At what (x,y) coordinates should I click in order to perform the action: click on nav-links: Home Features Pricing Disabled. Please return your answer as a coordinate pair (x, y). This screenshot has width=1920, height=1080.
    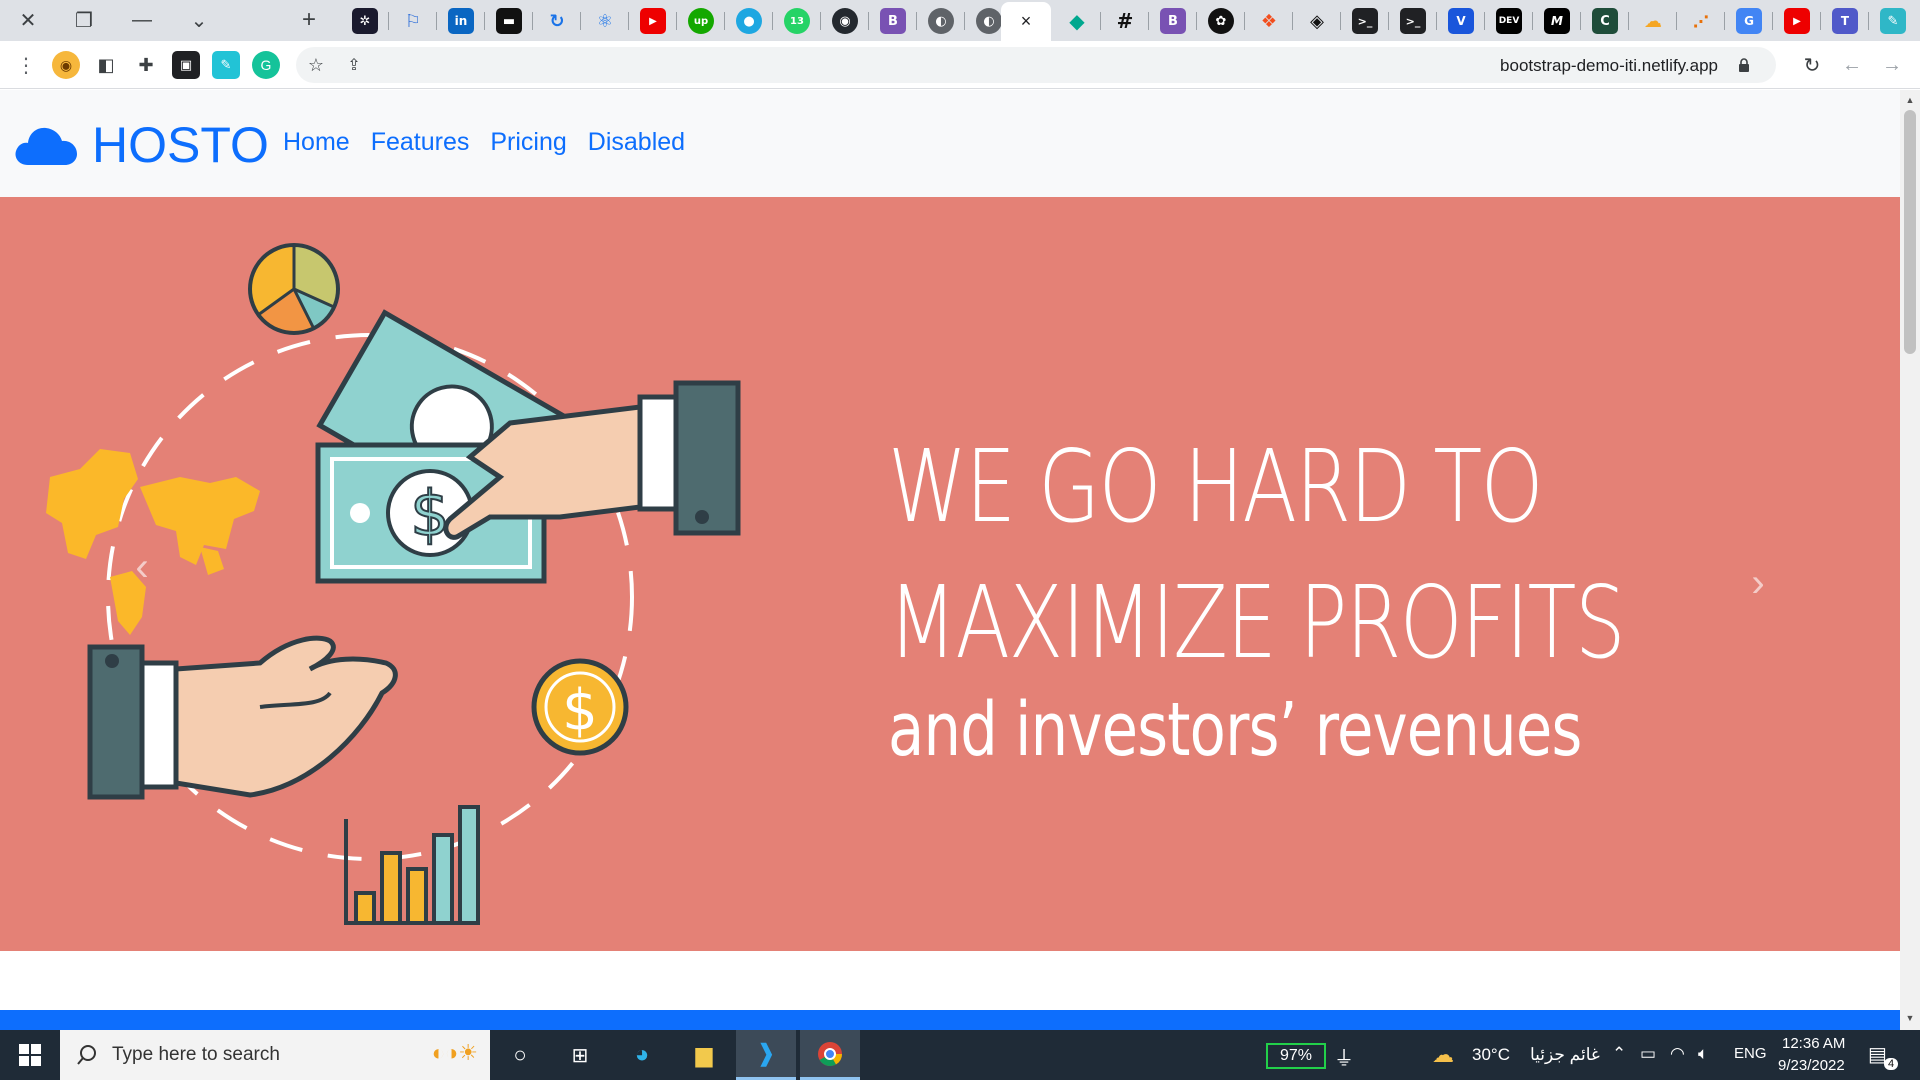
    Looking at the image, I should click on (494, 142).